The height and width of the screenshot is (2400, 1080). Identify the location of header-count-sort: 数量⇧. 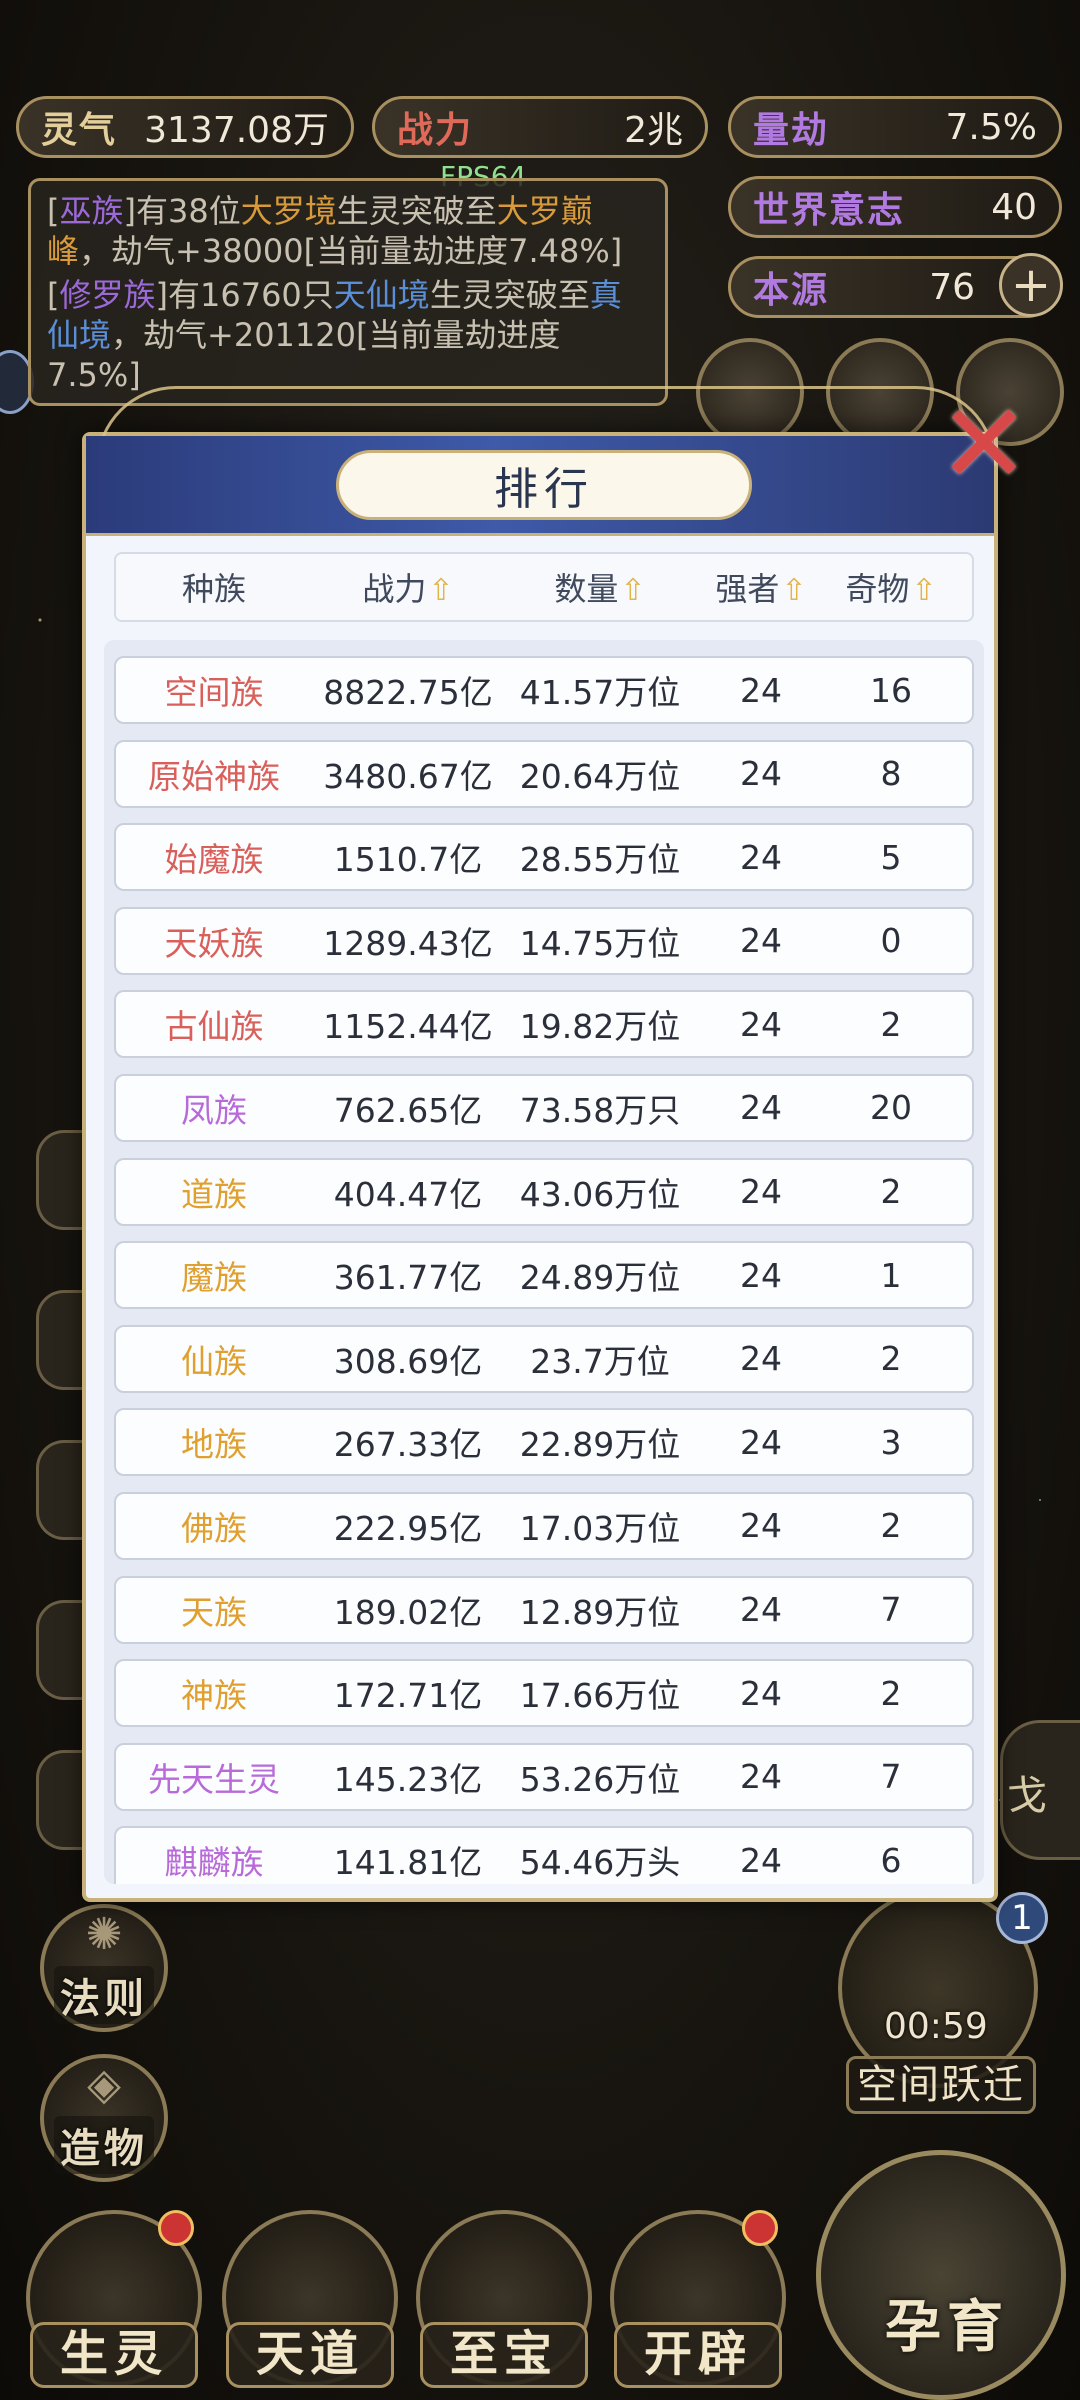
(600, 587).